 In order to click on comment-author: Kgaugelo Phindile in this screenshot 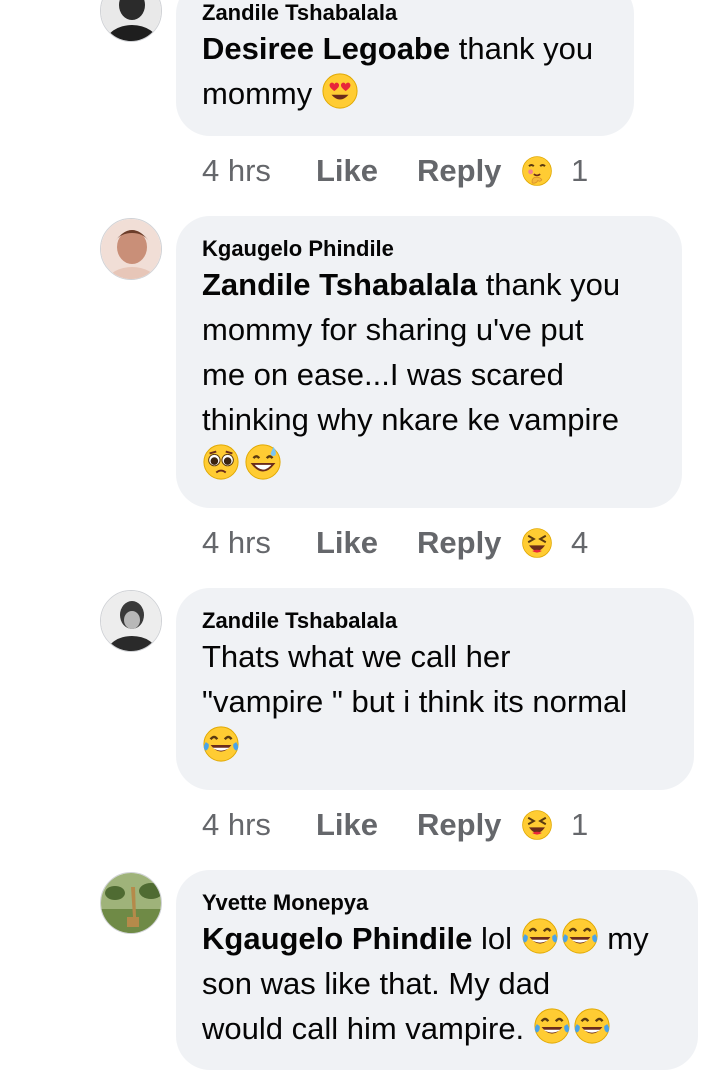, I will do `click(429, 249)`.